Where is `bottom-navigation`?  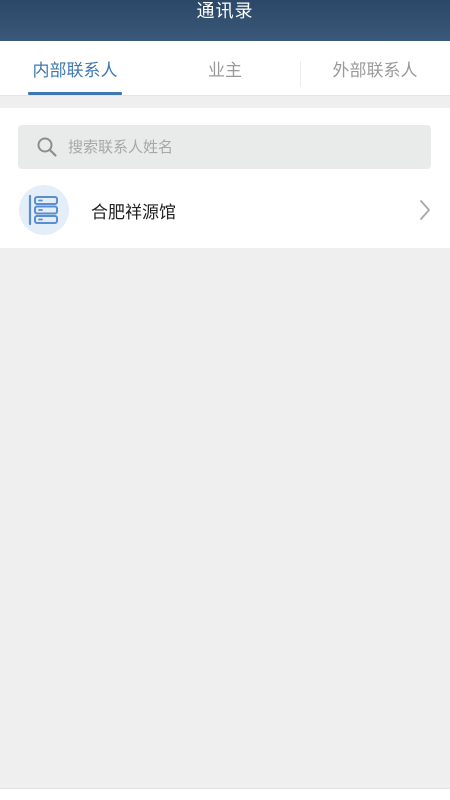 bottom-navigation is located at coordinates (225, 794).